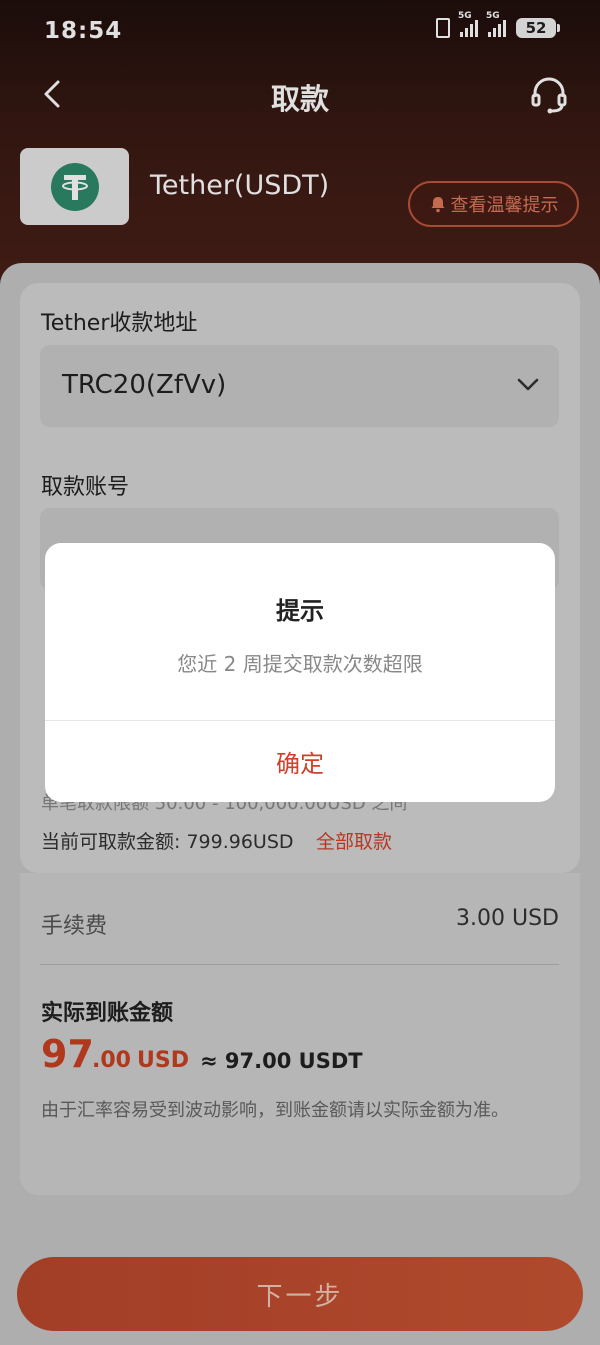  Describe the element at coordinates (300, 761) in the screenshot. I see `dialog-confirm-button: 确定` at that location.